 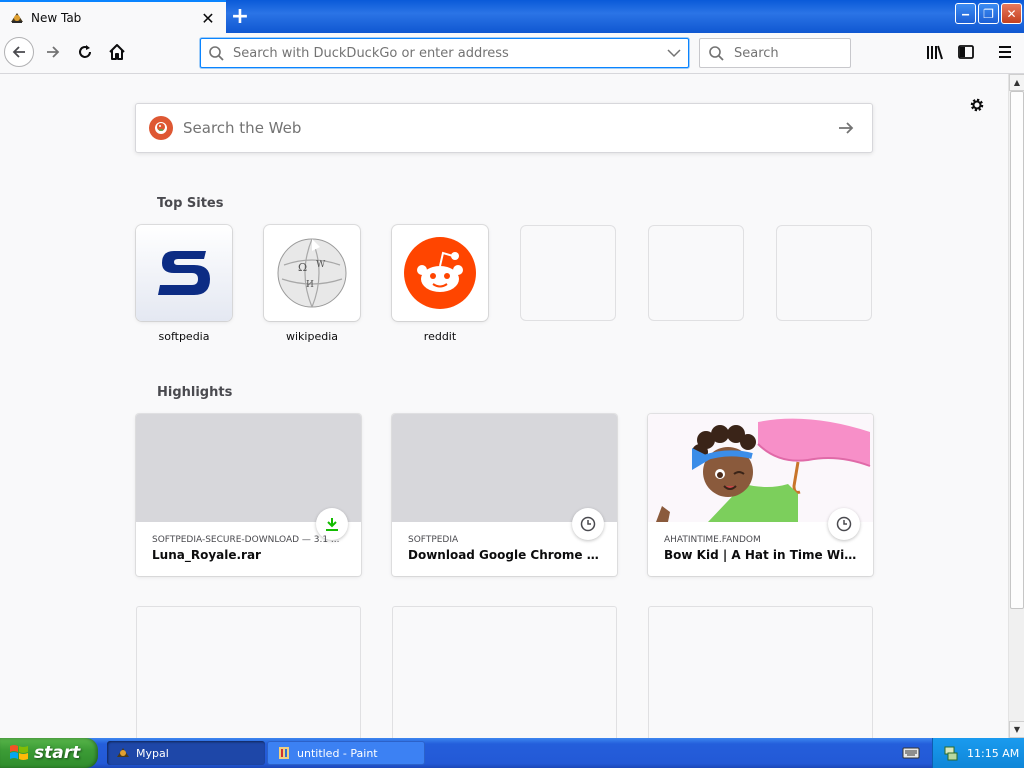 I want to click on download-icon, so click(x=332, y=524).